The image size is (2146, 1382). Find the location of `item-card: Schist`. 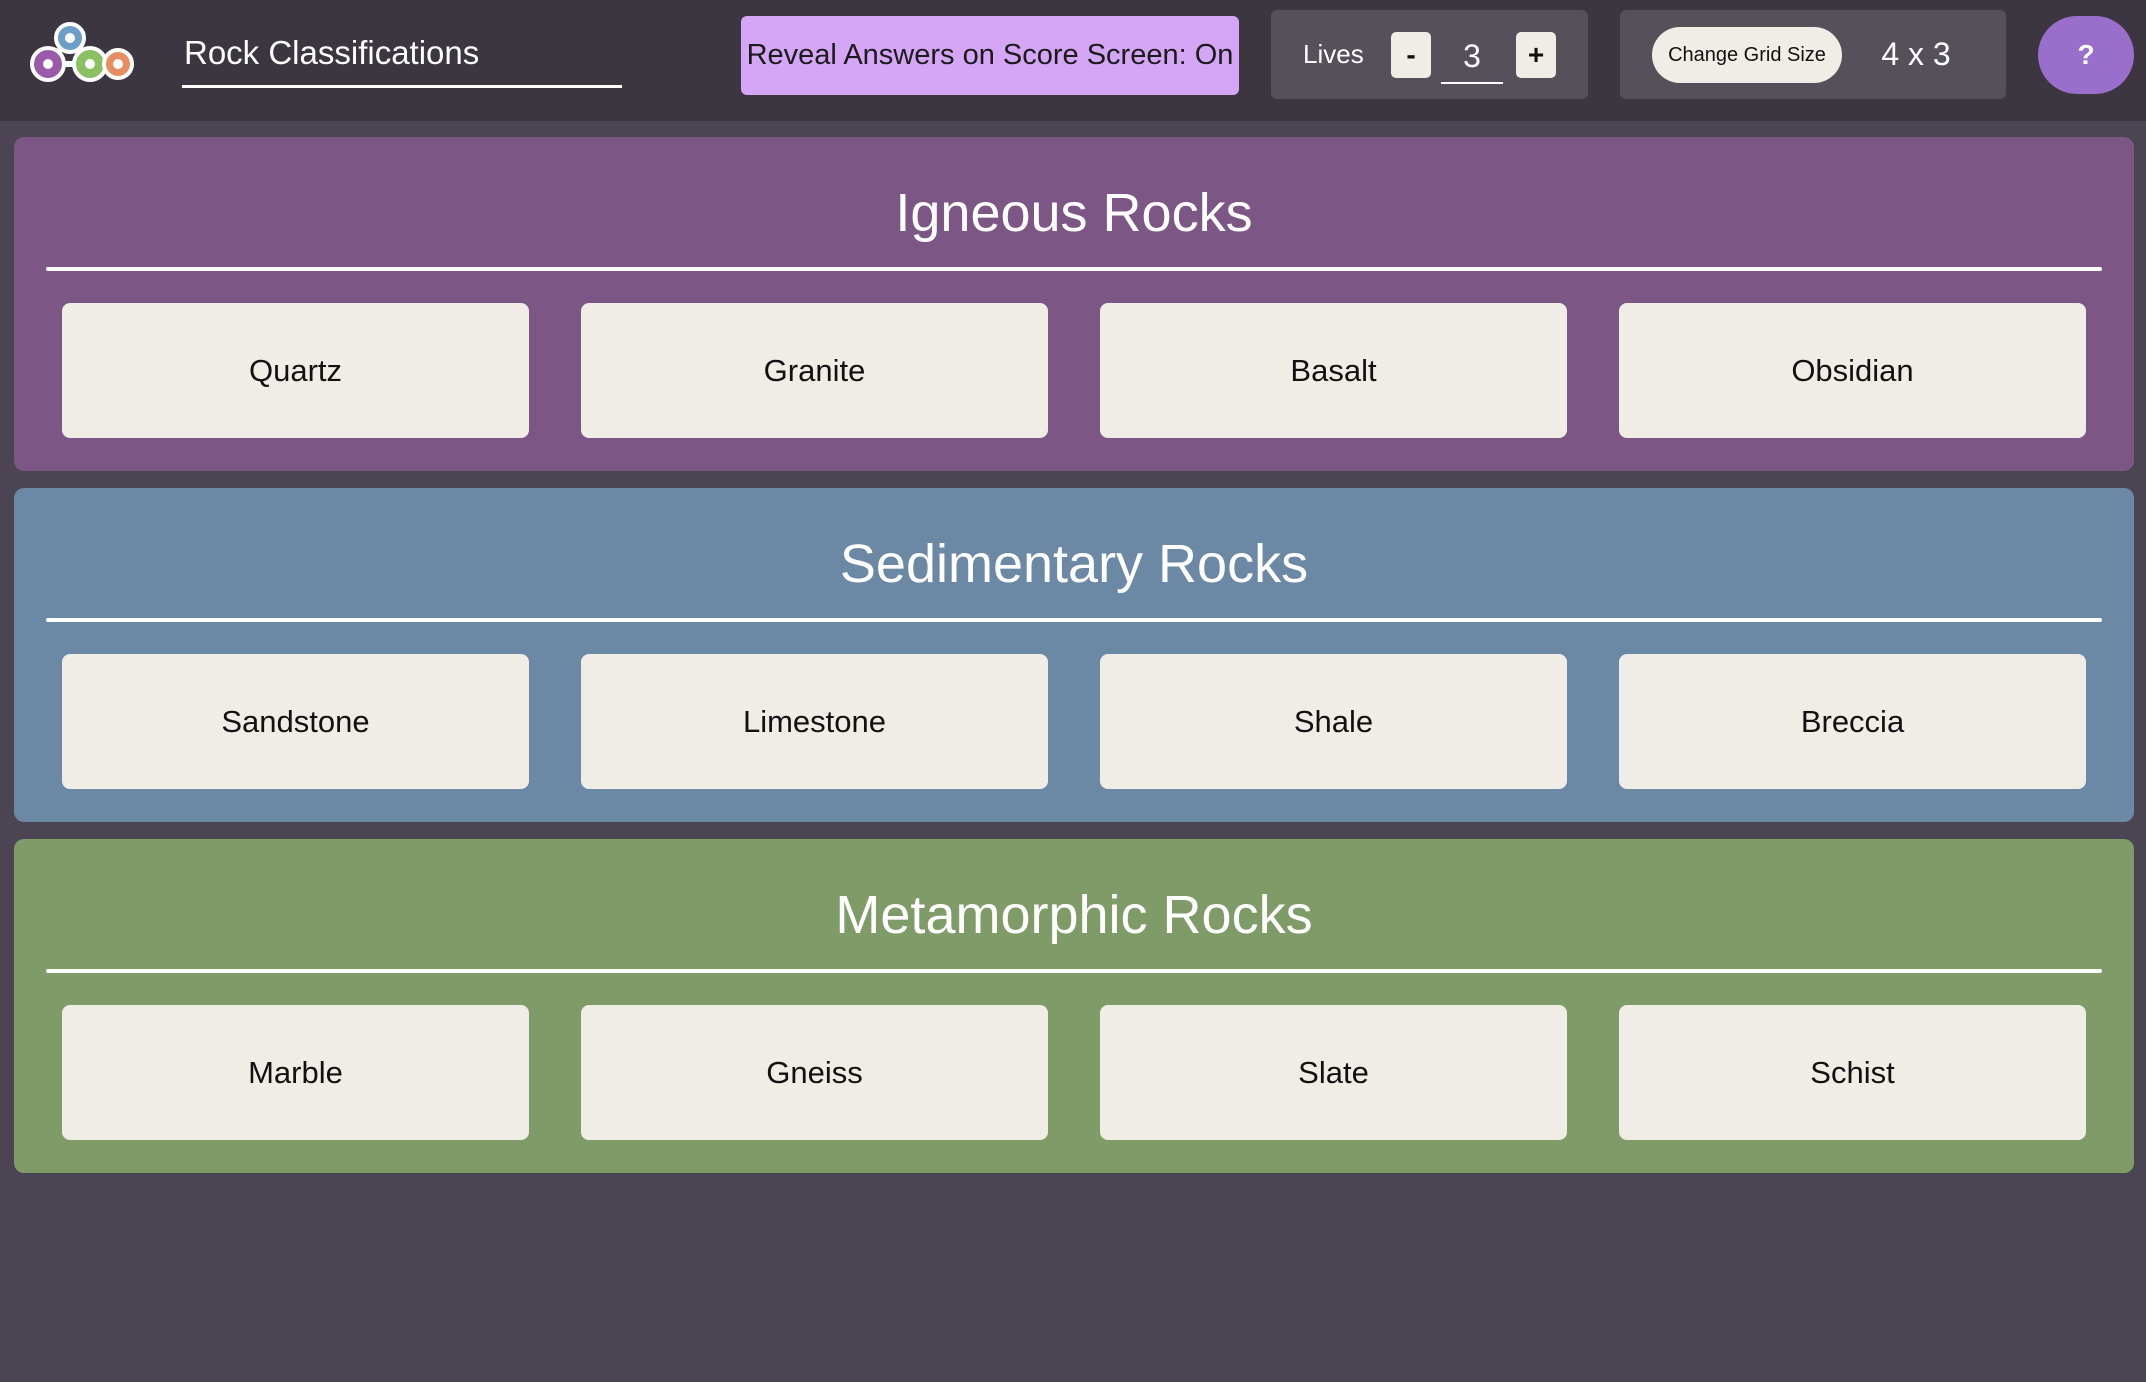

item-card: Schist is located at coordinates (1852, 1072).